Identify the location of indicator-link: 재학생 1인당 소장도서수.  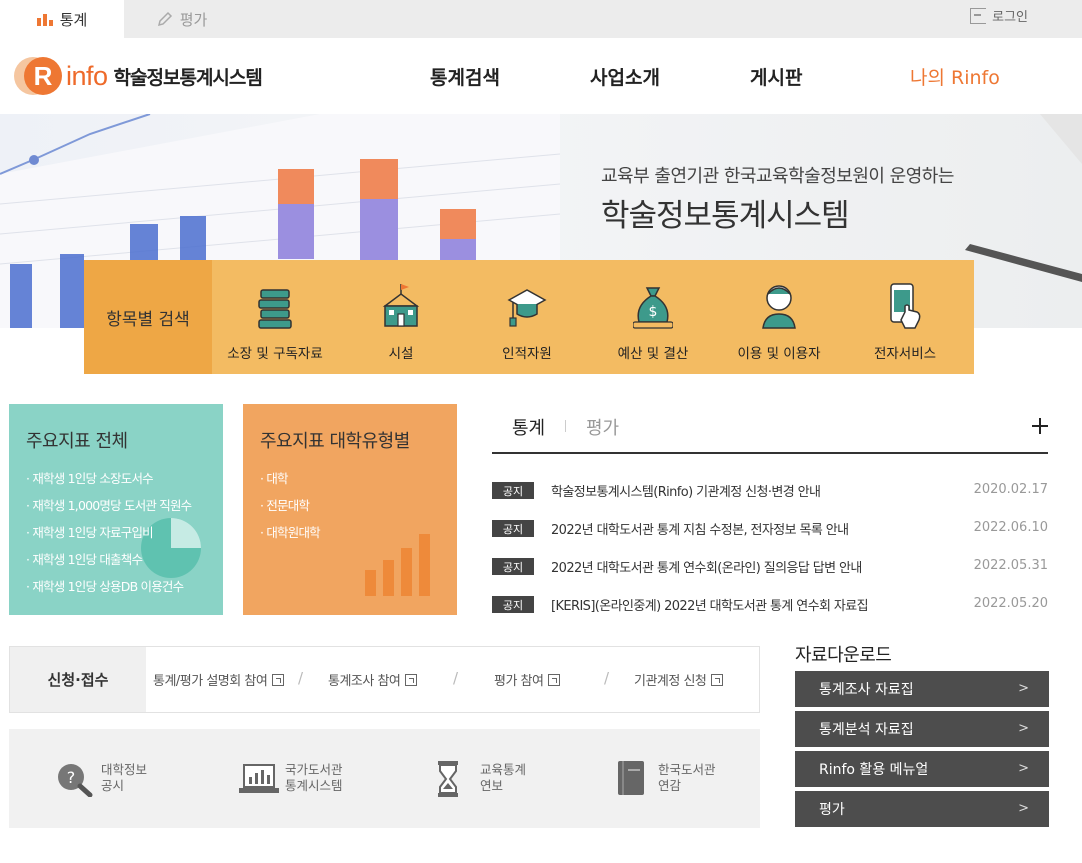
(108, 482).